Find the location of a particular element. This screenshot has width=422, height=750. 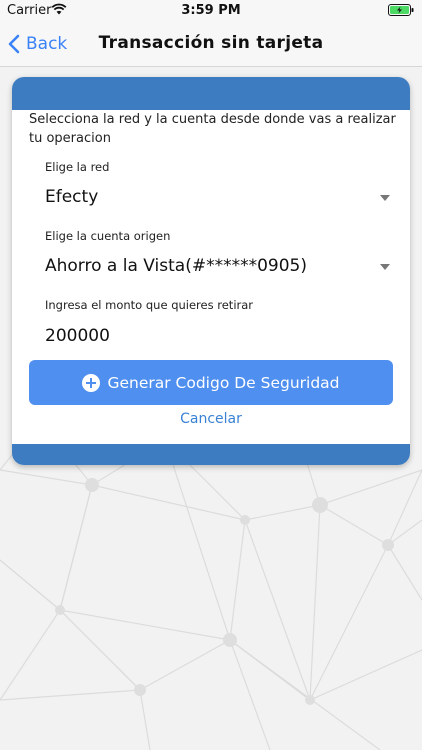

account-label: Elige la cuenta origen is located at coordinates (108, 236).